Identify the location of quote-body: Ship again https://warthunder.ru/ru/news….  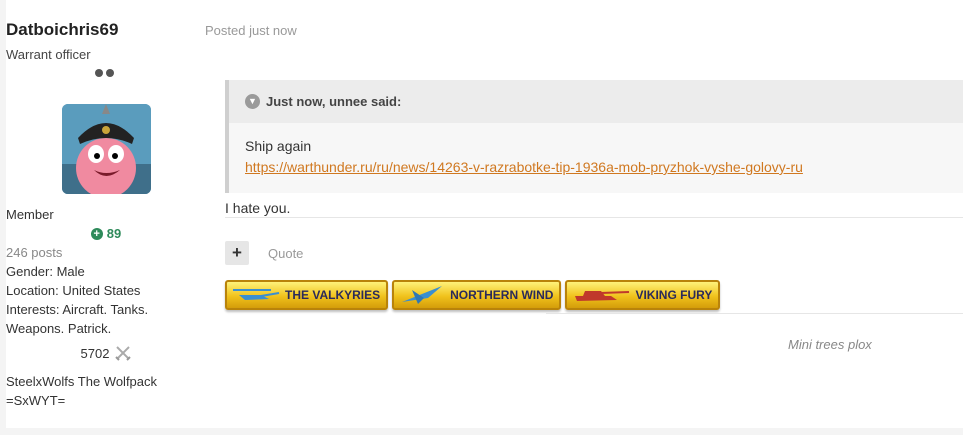
(596, 149).